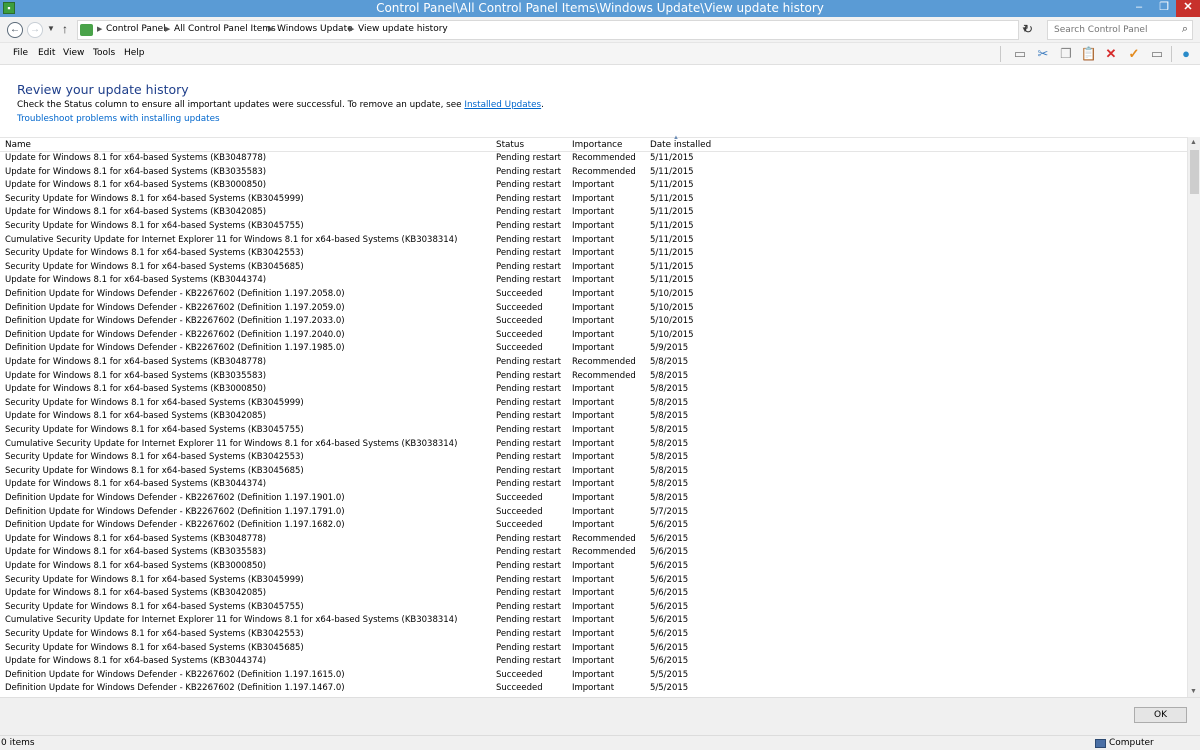 This screenshot has width=1200, height=750. What do you see at coordinates (600, 742) in the screenshot?
I see `status-bar: 0 items Computer` at bounding box center [600, 742].